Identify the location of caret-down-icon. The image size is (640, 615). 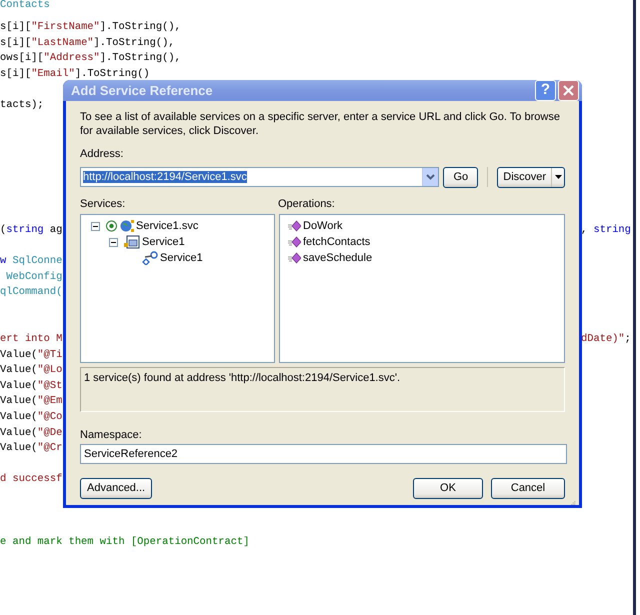
(558, 177).